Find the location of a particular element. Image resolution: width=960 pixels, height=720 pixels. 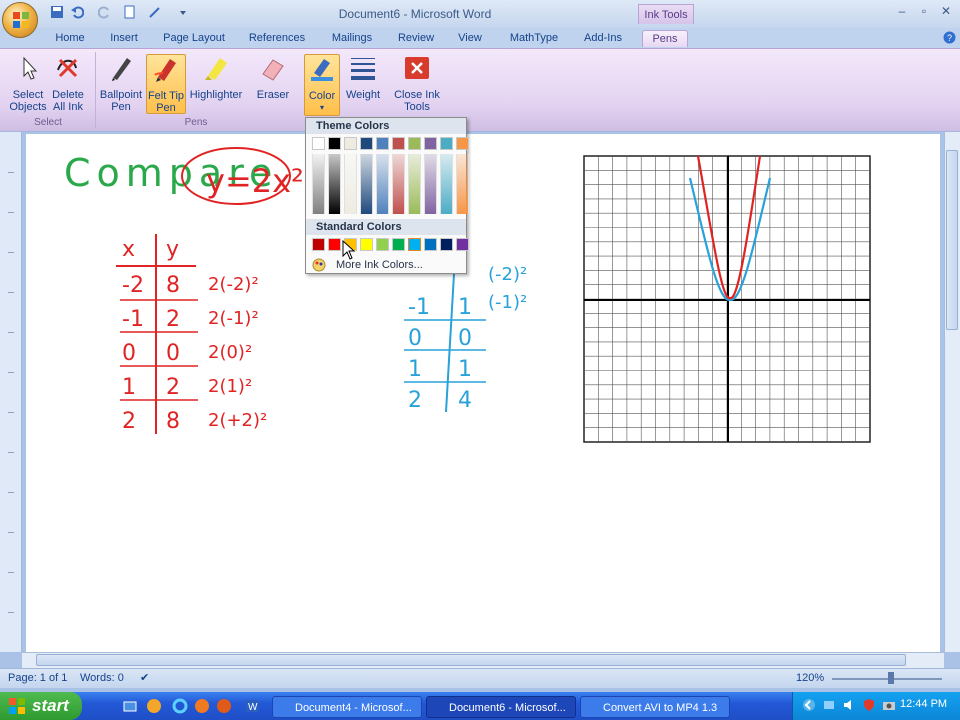

tab-mathtype: MathType is located at coordinates (534, 38).